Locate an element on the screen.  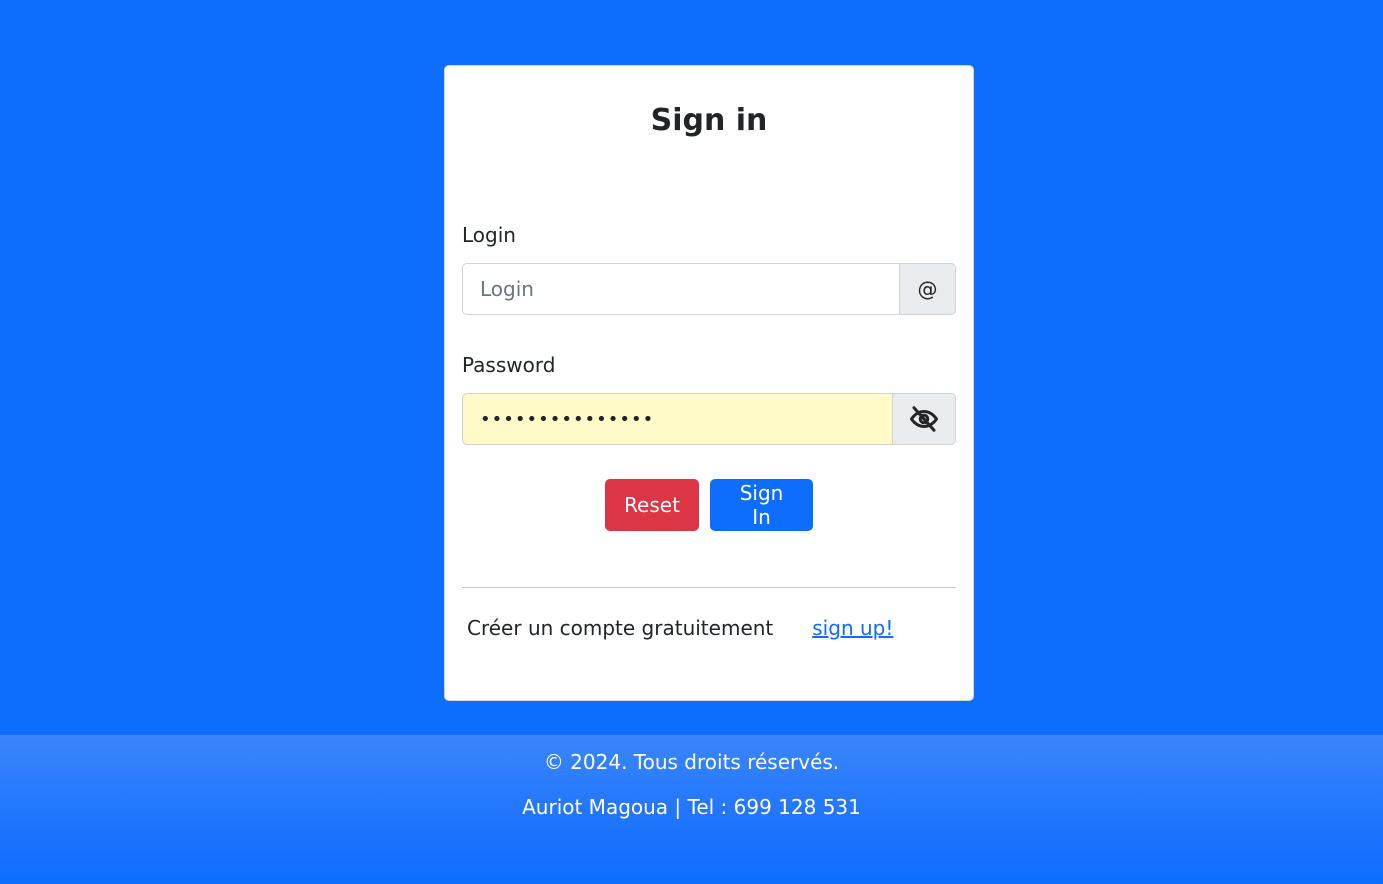
login-input-group: @ is located at coordinates (709, 289).